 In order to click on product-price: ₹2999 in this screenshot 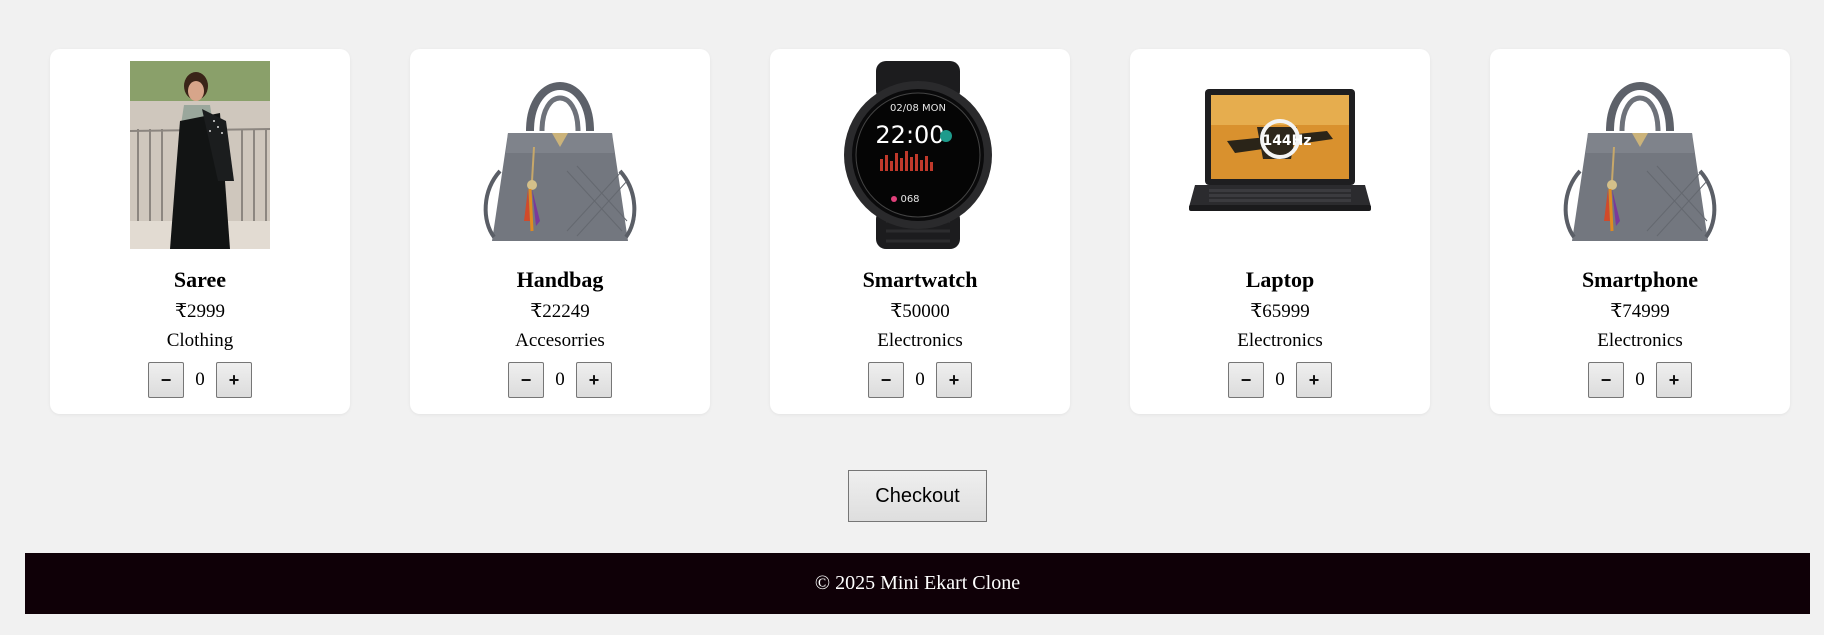, I will do `click(200, 311)`.